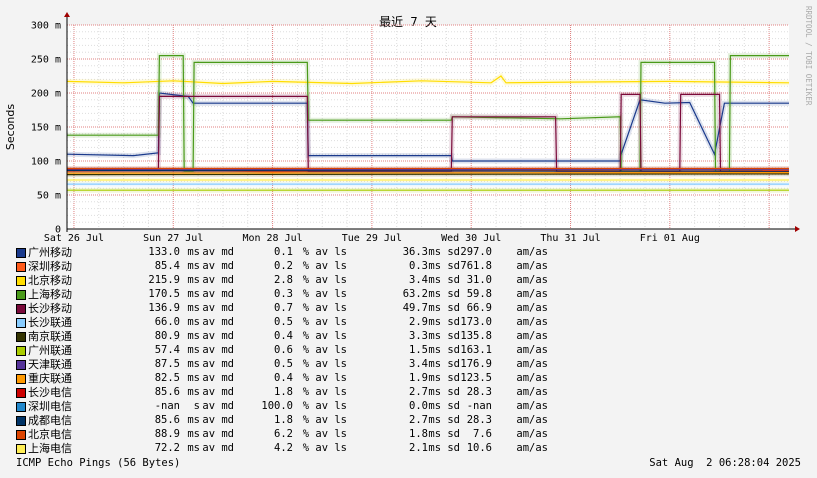 This screenshot has width=817, height=478. I want to click on legend-avg-unit: s, so click(196, 406).